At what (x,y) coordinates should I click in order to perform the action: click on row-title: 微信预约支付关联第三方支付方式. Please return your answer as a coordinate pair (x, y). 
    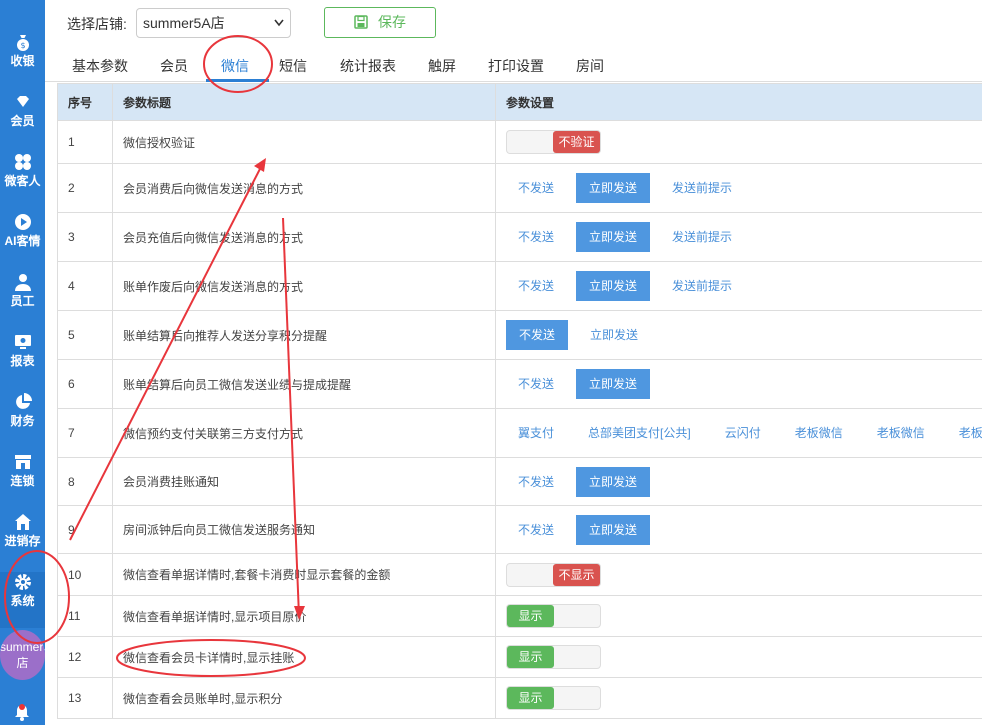
    Looking at the image, I should click on (304, 433).